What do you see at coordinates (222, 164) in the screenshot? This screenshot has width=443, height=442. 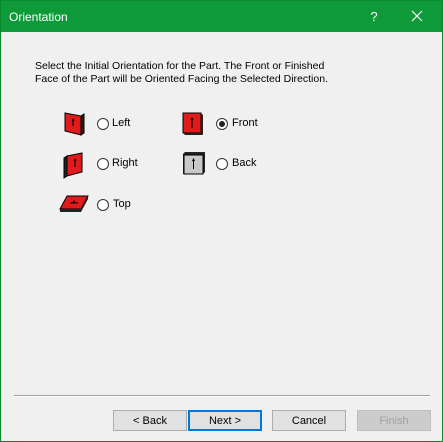 I see `radio-back` at bounding box center [222, 164].